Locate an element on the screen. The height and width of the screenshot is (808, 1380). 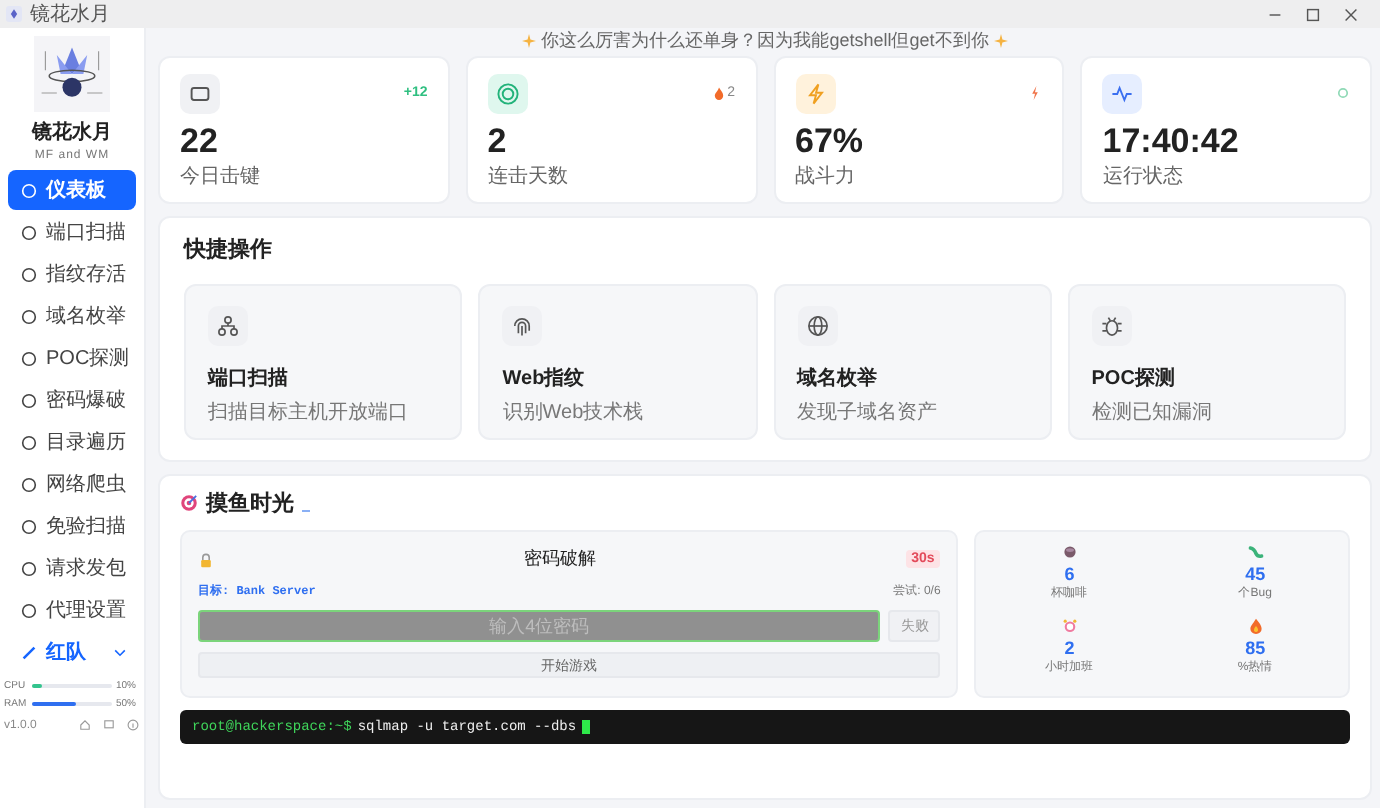
text-cursor is located at coordinates (306, 511).